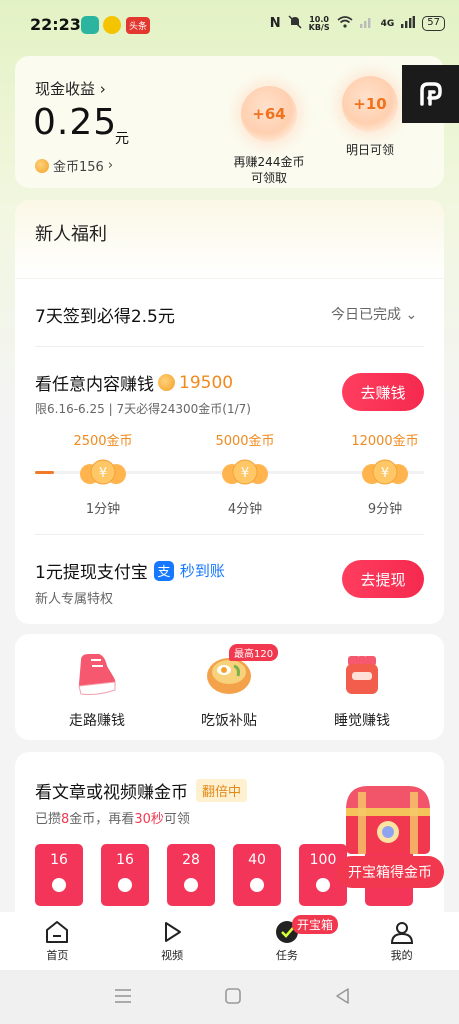  I want to click on back-icon, so click(343, 996).